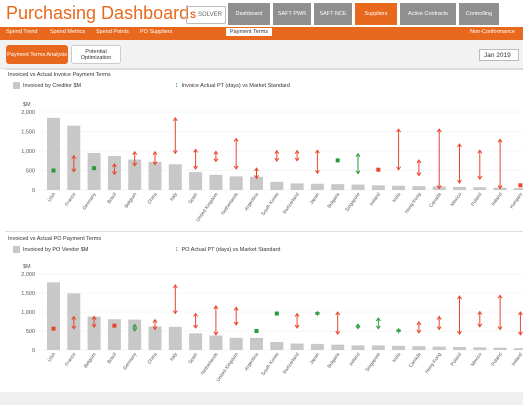 This screenshot has height=405, width=523. Describe the element at coordinates (96, 54) in the screenshot. I see `potential-optimization-button: Potential Optimization` at that location.